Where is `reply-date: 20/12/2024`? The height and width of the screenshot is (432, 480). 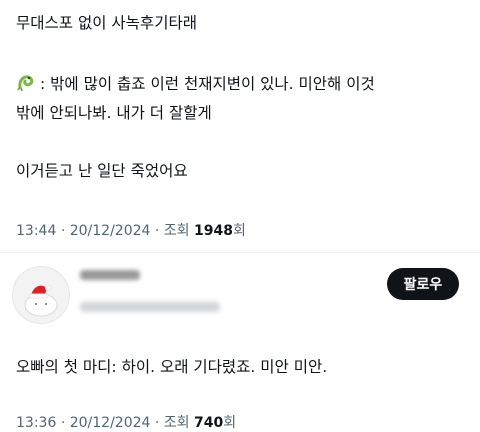 reply-date: 20/12/2024 is located at coordinates (110, 423).